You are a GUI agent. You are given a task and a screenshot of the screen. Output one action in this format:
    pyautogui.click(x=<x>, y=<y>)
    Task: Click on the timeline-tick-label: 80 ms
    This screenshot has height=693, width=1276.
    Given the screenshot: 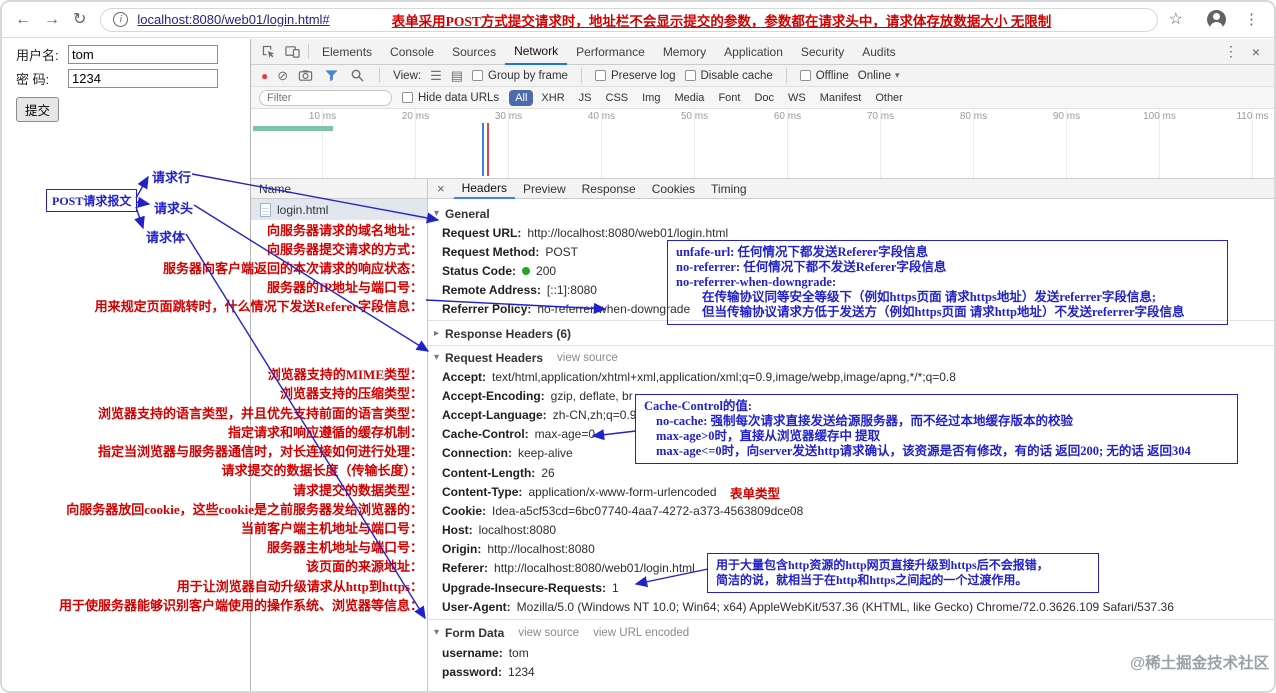 What is the action you would take?
    pyautogui.click(x=973, y=116)
    